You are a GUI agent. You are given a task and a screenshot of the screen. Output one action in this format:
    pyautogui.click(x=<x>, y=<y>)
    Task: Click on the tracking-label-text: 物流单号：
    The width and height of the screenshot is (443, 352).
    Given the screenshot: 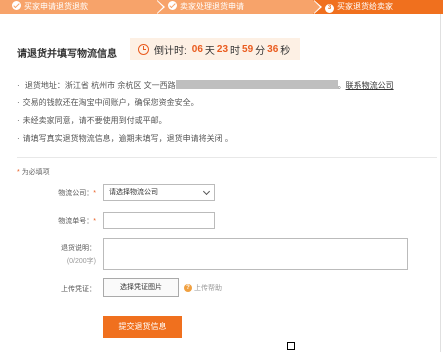 What is the action you would take?
    pyautogui.click(x=76, y=221)
    